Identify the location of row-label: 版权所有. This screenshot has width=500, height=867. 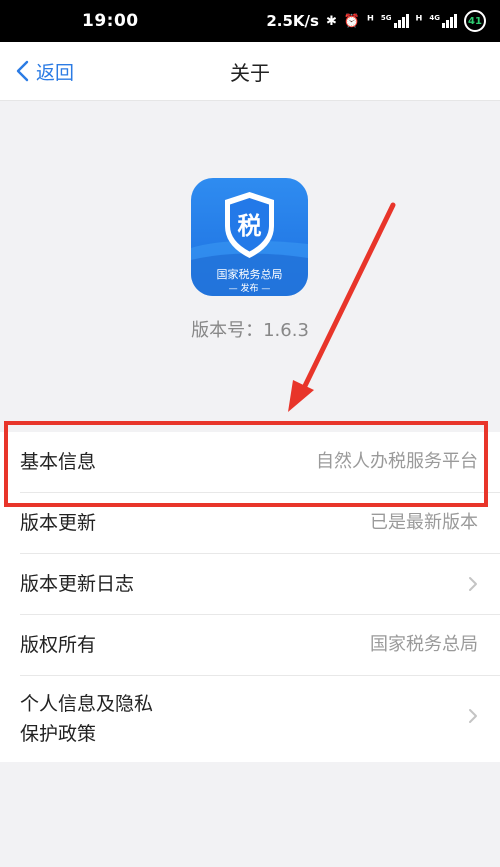
(58, 645).